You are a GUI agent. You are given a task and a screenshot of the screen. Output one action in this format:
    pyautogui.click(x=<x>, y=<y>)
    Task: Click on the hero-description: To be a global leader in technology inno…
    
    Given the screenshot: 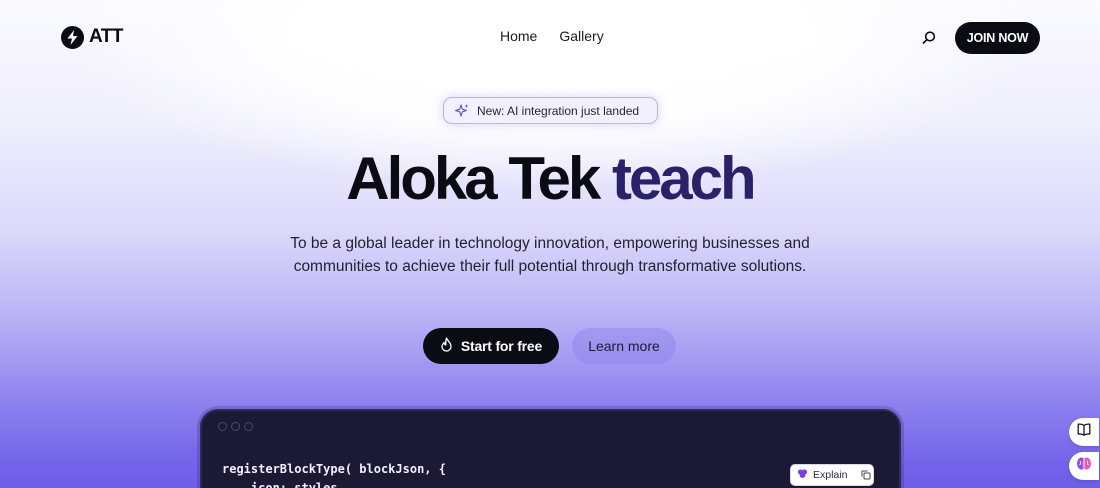 What is the action you would take?
    pyautogui.click(x=550, y=255)
    